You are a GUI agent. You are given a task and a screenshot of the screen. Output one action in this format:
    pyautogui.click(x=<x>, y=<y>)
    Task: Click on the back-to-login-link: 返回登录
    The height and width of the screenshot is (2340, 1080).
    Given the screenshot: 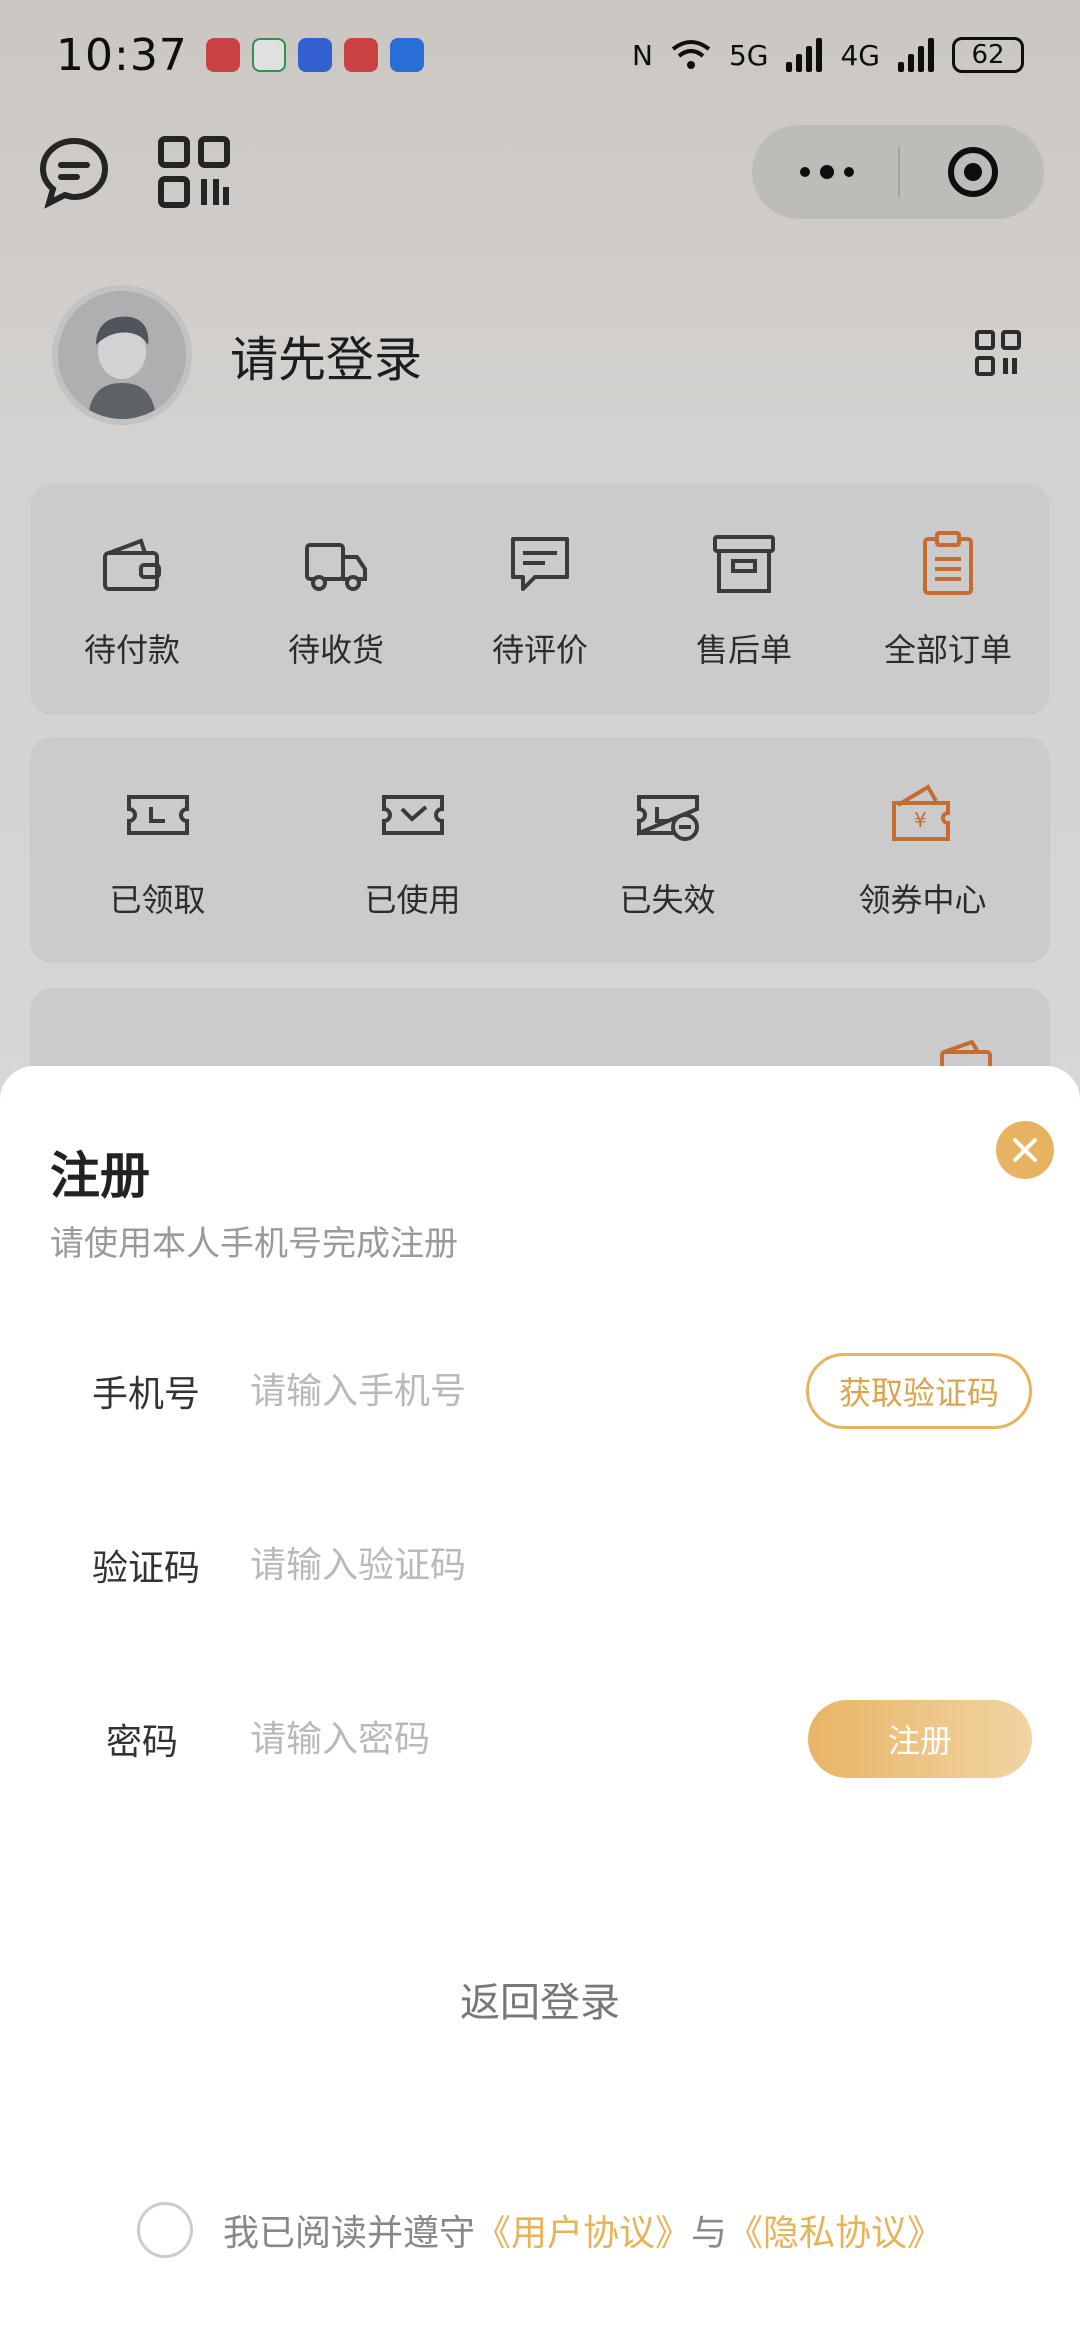 What is the action you would take?
    pyautogui.click(x=540, y=1999)
    